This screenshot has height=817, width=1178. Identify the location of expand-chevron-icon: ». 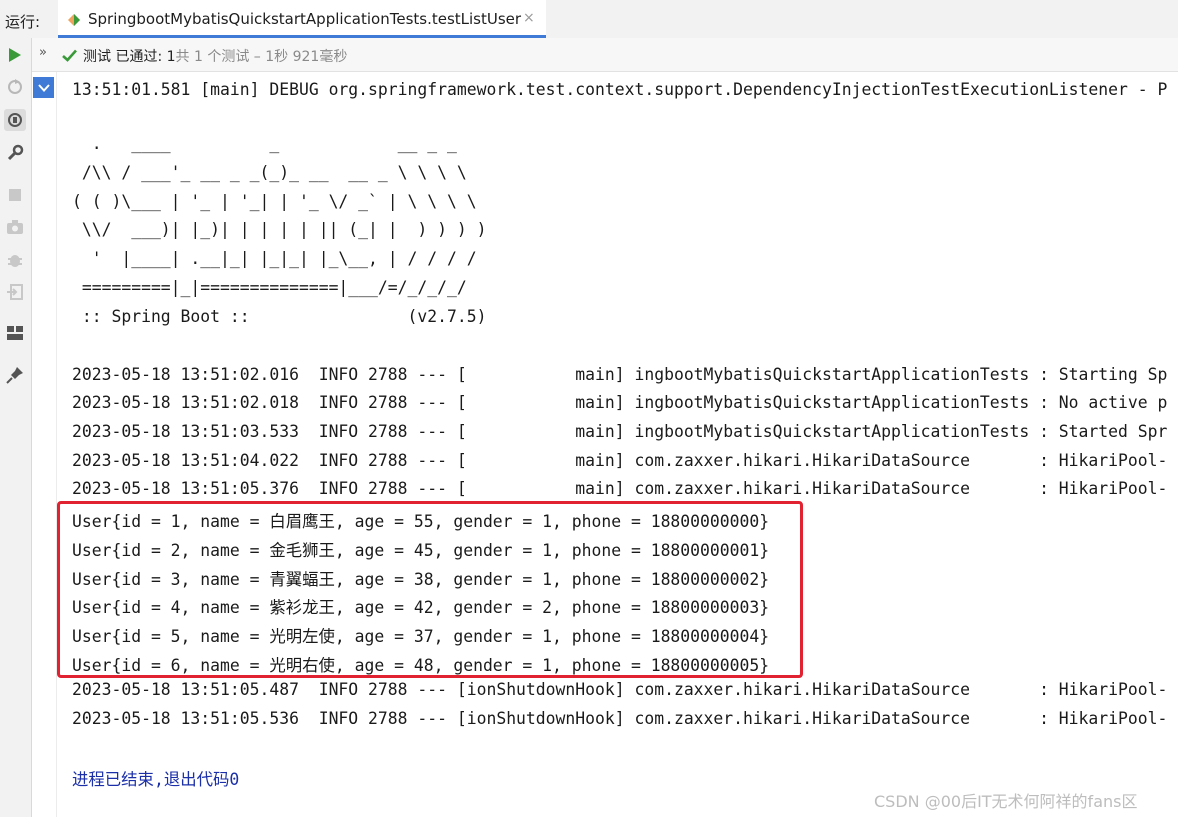
(43, 52).